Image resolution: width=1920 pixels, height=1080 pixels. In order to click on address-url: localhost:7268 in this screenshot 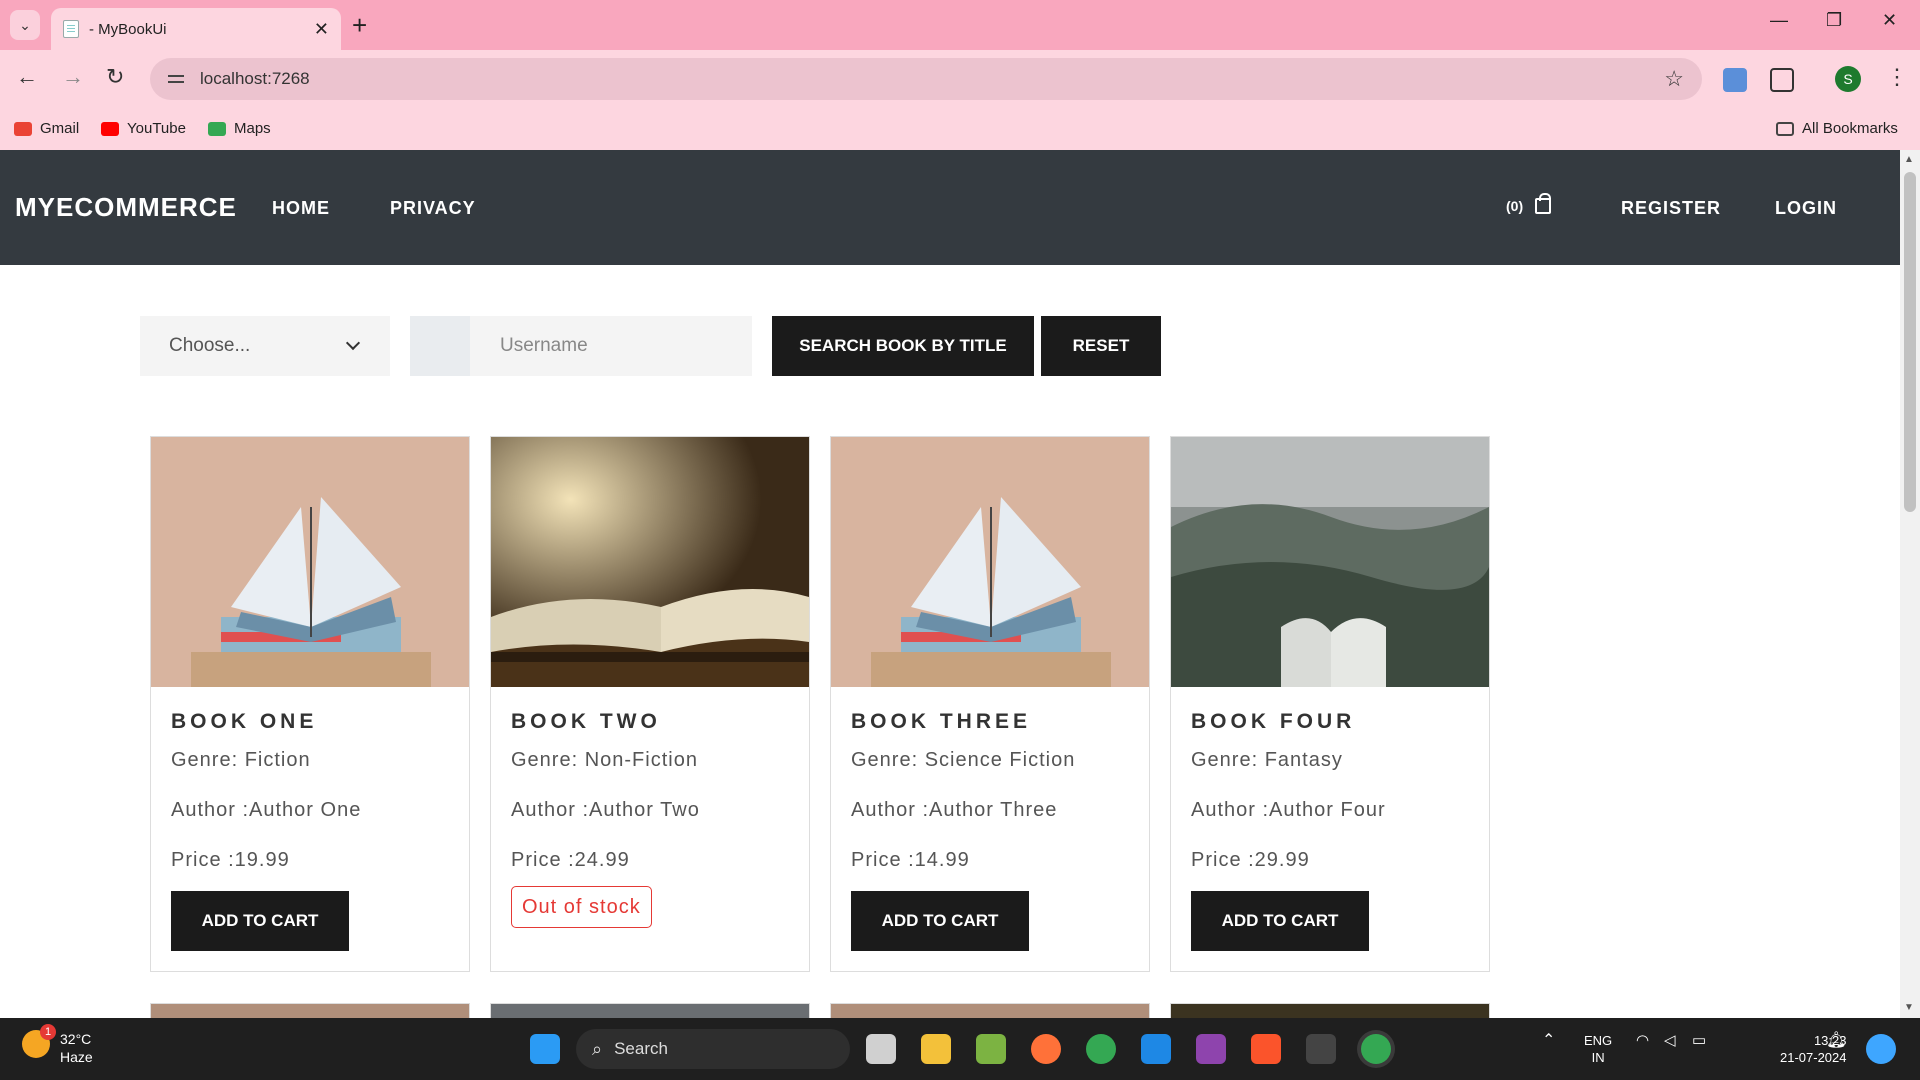, I will do `click(255, 78)`.